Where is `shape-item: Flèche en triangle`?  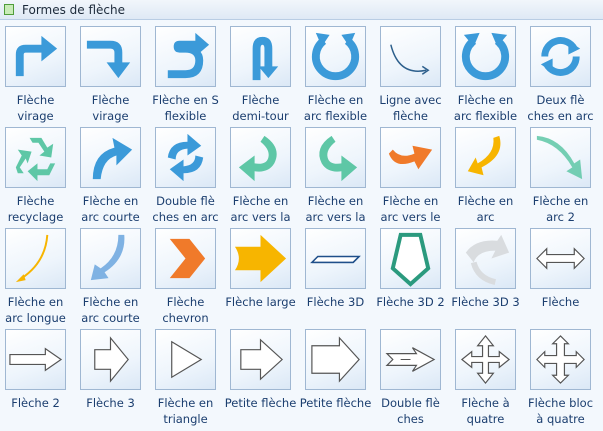
shape-item: Flèche en triangle is located at coordinates (188, 375).